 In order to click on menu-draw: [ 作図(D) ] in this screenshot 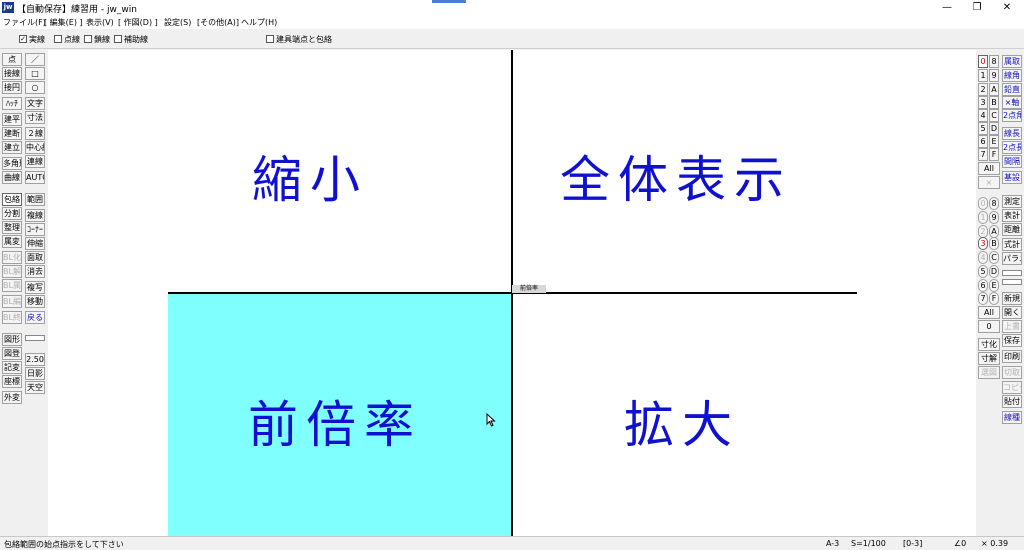, I will do `click(138, 22)`.